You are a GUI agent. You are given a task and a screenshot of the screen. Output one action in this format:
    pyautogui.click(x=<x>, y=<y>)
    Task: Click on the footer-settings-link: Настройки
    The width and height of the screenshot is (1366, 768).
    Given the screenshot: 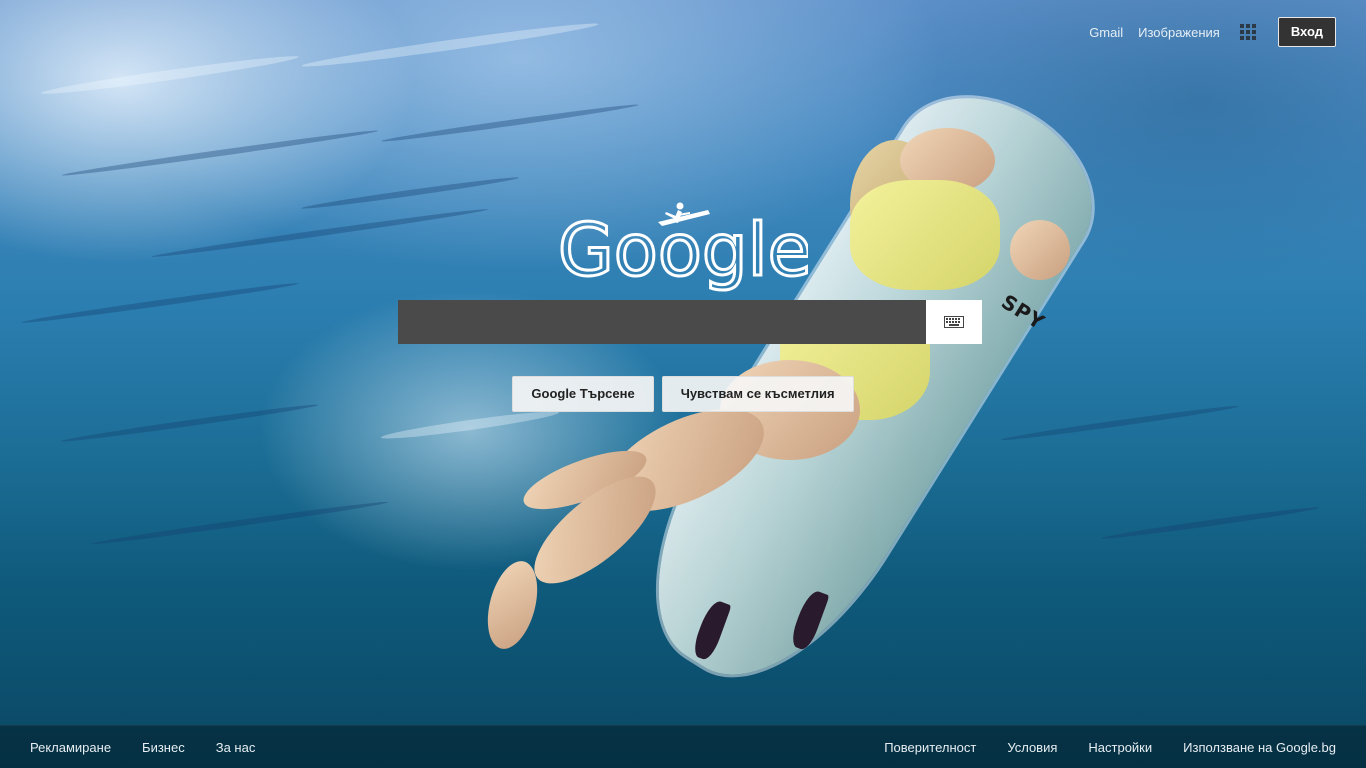 What is the action you would take?
    pyautogui.click(x=1120, y=747)
    